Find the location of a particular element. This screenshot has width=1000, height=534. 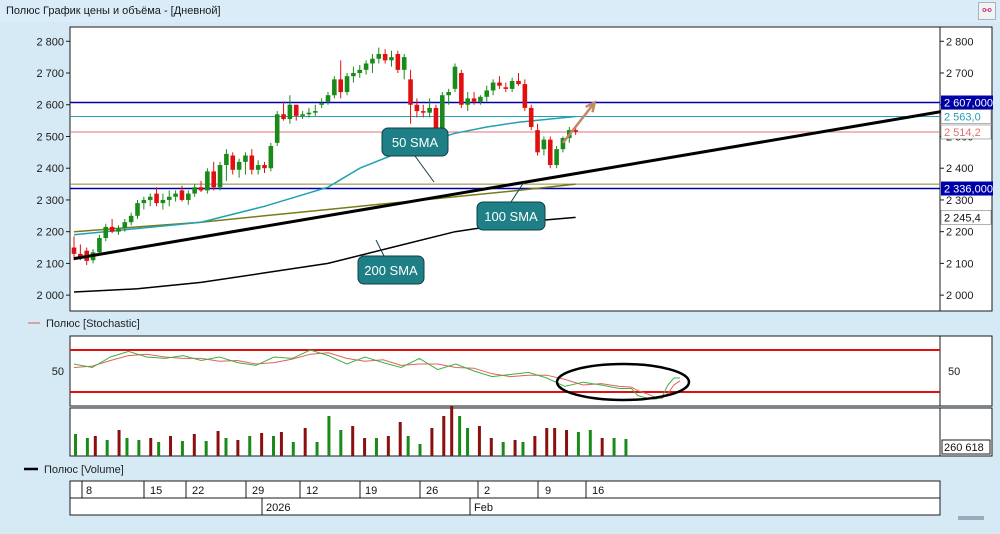

level-label-text: 2 245,4 is located at coordinates (962, 218).